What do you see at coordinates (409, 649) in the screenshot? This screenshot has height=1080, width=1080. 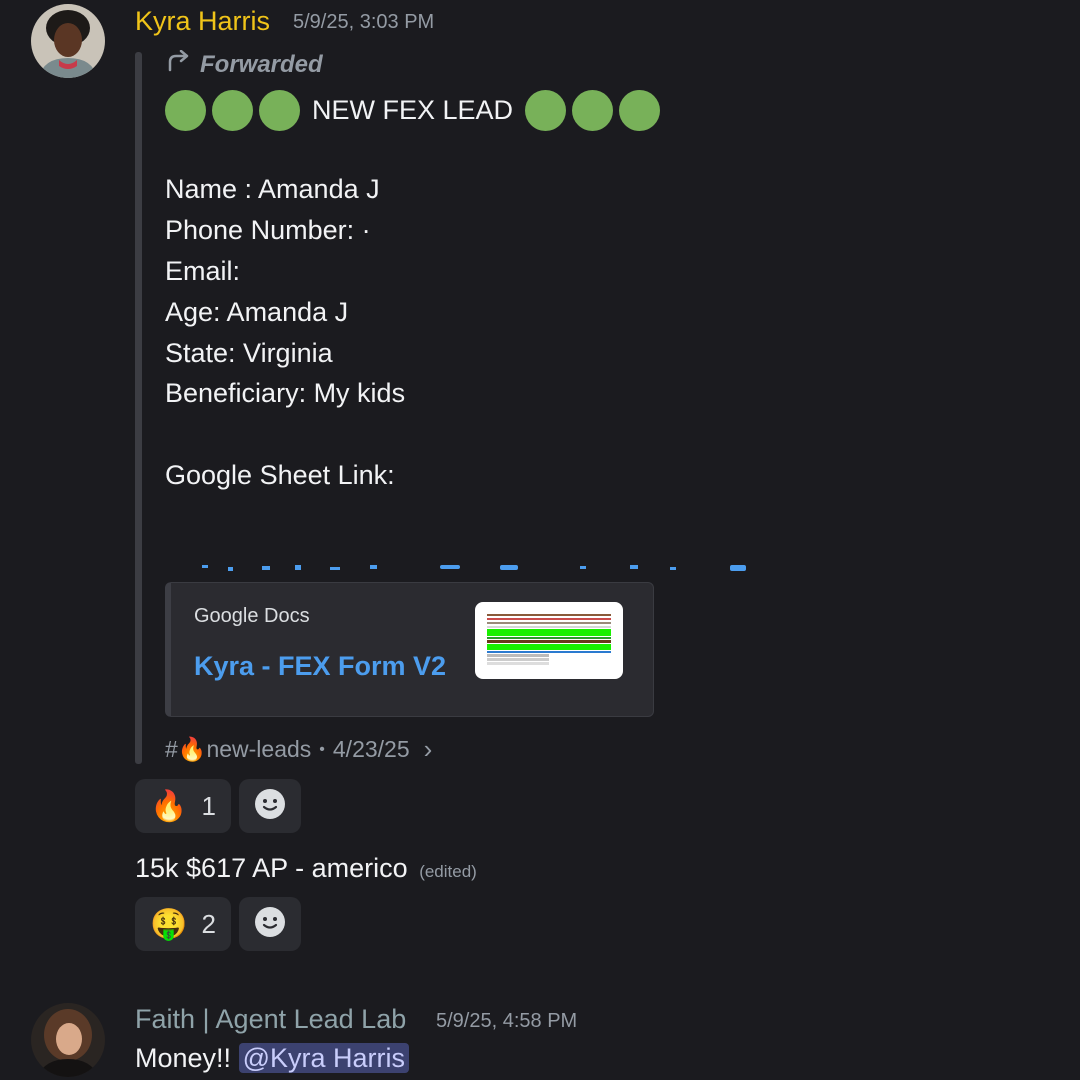 I see `link-embed: Google Docs Kyra - FEX Form V2` at bounding box center [409, 649].